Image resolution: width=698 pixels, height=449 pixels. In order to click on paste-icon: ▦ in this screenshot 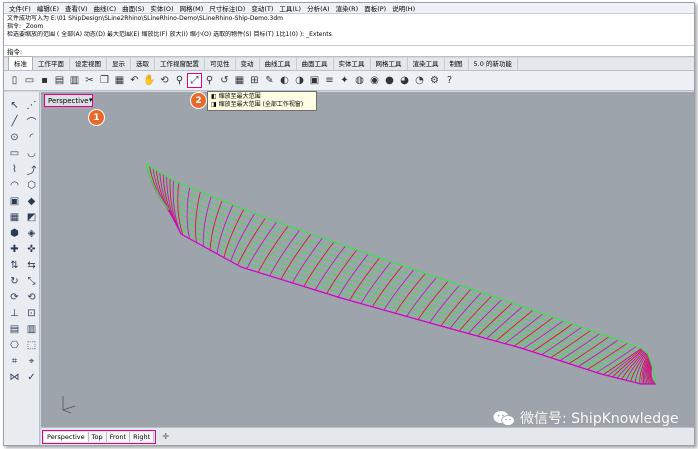, I will do `click(119, 80)`.